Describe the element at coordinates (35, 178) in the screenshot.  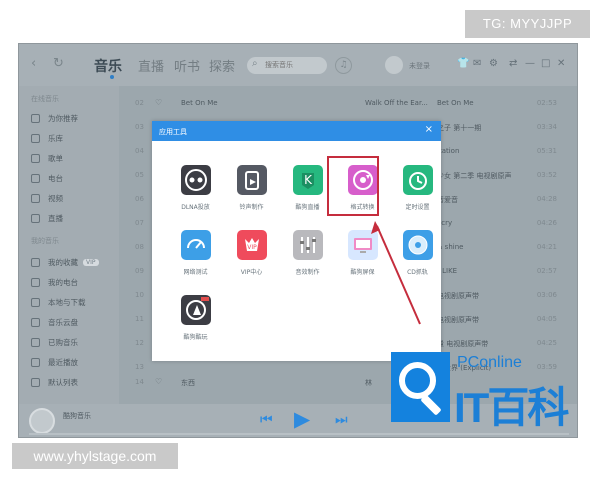
I see `radio-icon` at that location.